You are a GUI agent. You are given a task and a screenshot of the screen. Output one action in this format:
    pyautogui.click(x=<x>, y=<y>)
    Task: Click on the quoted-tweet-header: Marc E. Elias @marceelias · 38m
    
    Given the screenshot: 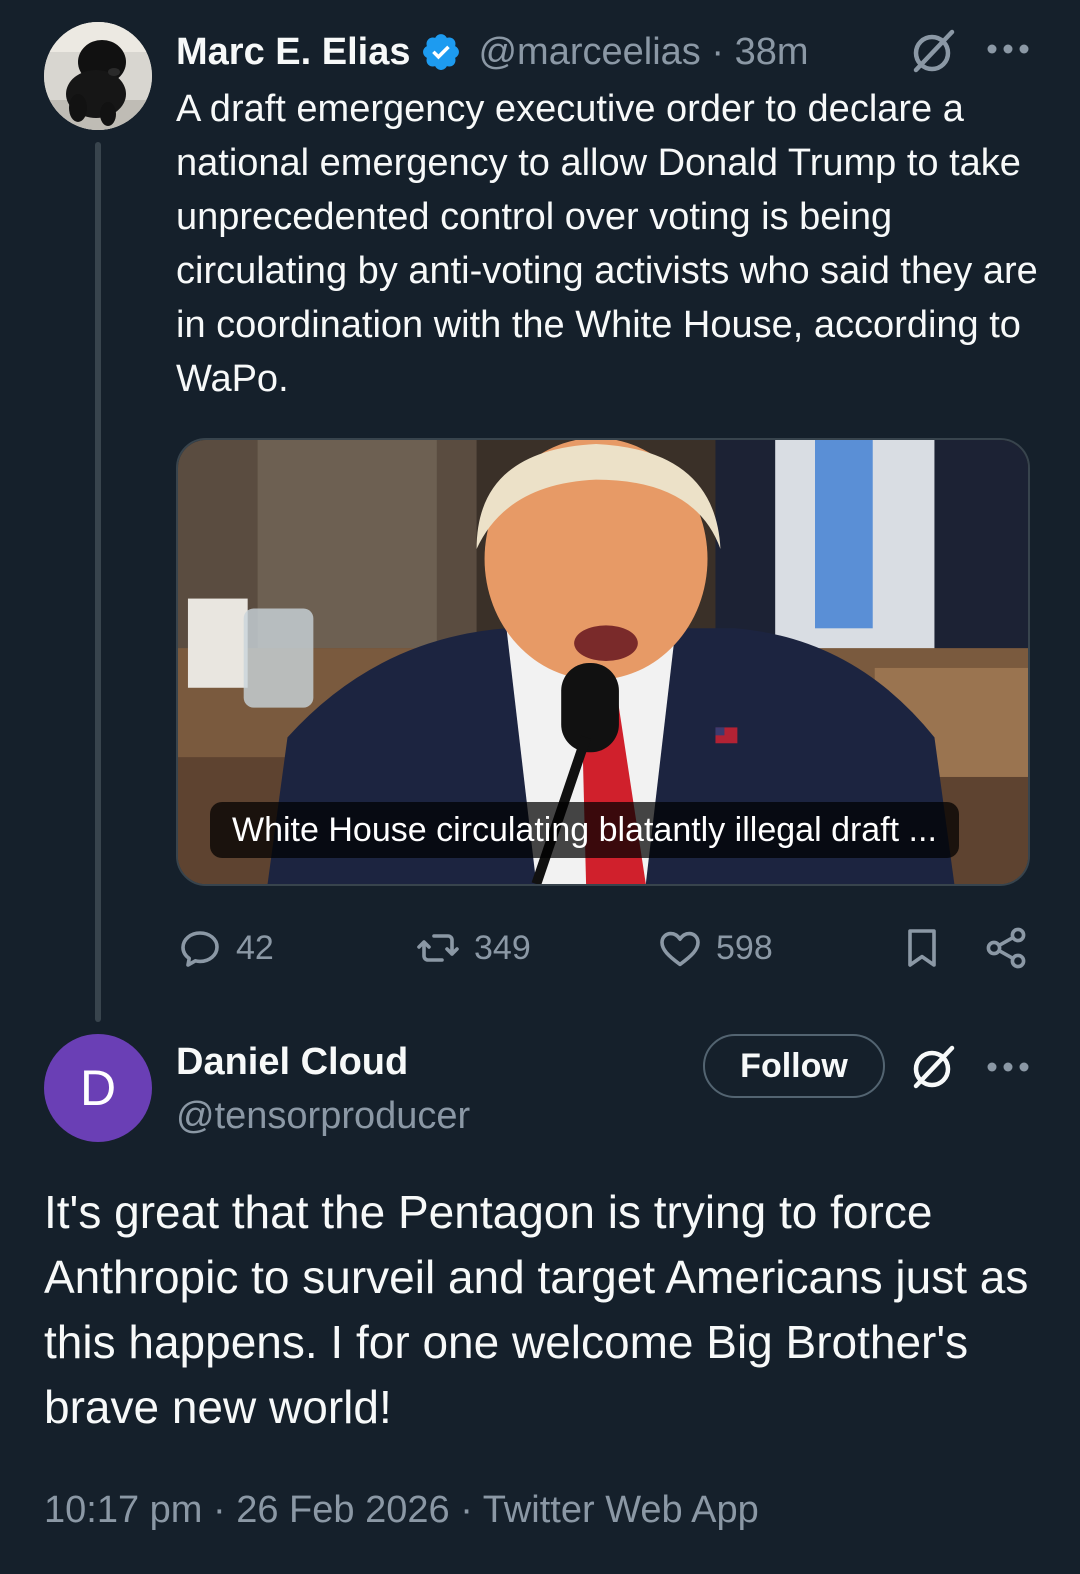 What is the action you would take?
    pyautogui.click(x=492, y=52)
    